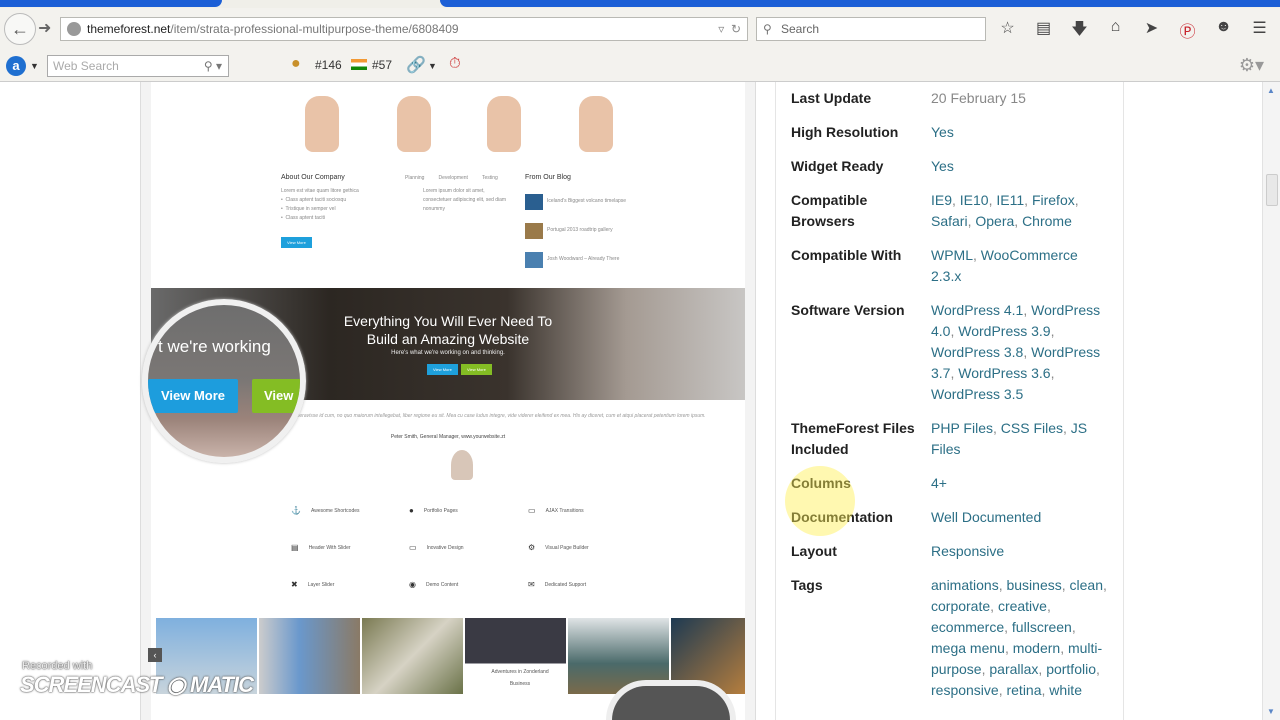 The height and width of the screenshot is (720, 1280). I want to click on web-search-input: Web Search ⚲ ▾, so click(138, 66).